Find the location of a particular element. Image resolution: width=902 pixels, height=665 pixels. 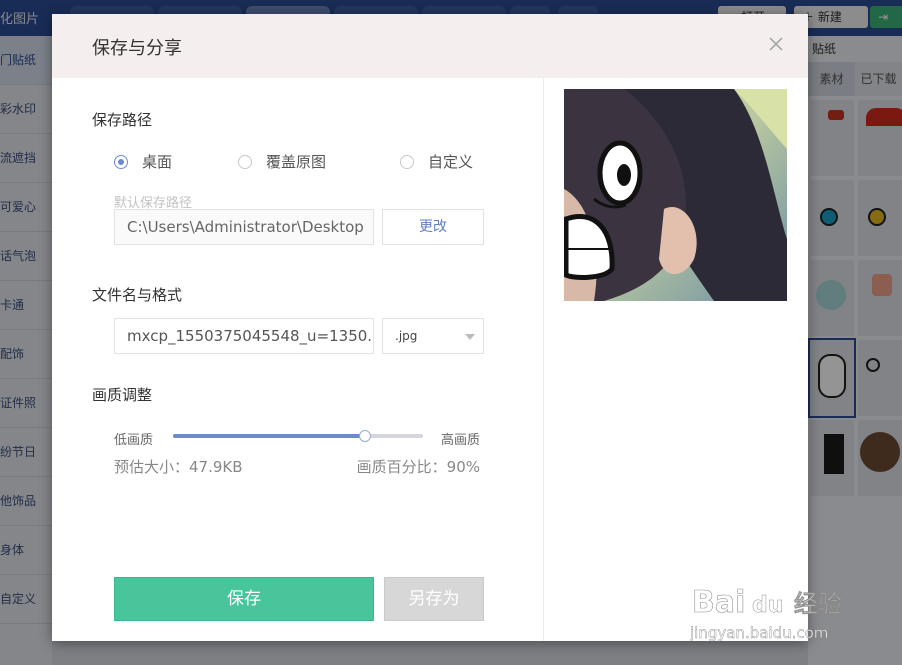

baidu-paw-logo: Bai du 经验 jingyan.baidu.com is located at coordinates (765, 605).